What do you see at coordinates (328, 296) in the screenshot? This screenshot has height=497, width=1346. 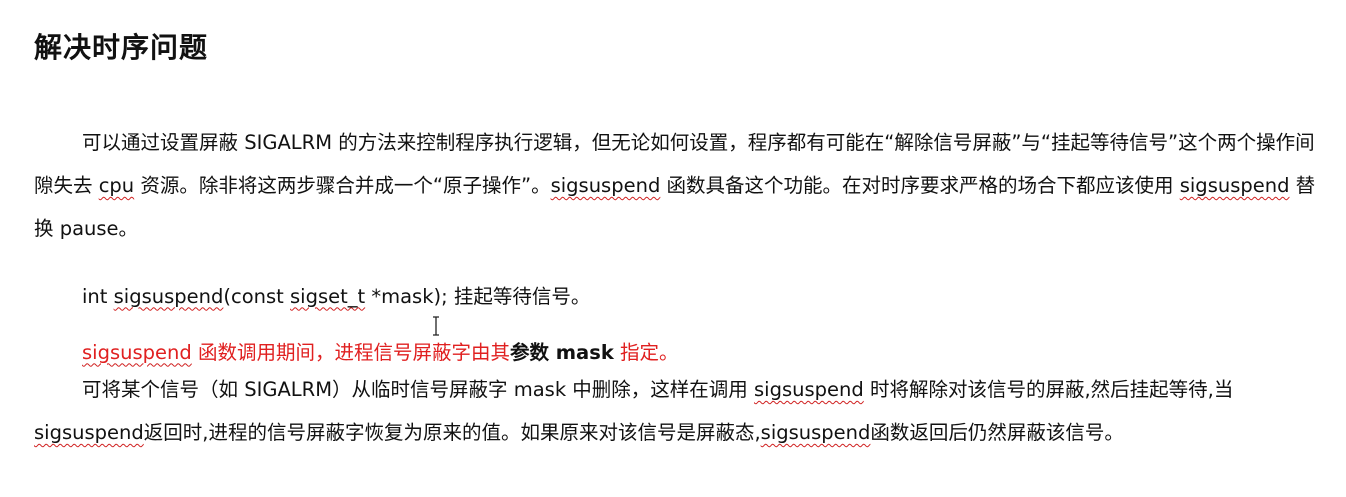 I see `spellcheck-word: sigset_t` at bounding box center [328, 296].